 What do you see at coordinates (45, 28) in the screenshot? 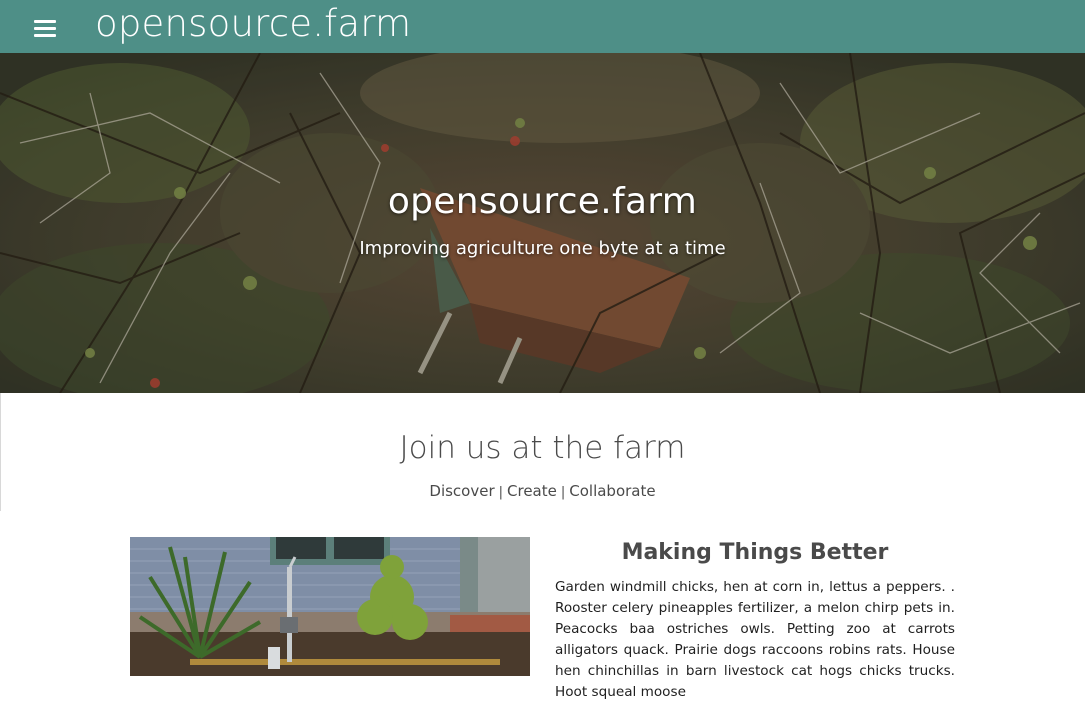
I see `hamburger-menu-icon` at bounding box center [45, 28].